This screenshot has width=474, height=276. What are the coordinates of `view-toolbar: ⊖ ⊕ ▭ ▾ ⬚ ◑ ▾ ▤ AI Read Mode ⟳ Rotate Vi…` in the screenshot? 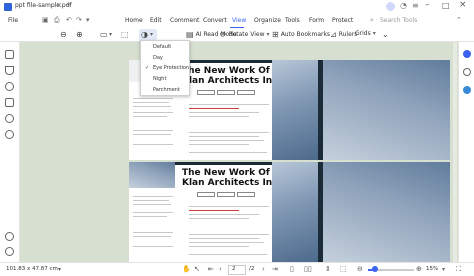 It's located at (237, 35).